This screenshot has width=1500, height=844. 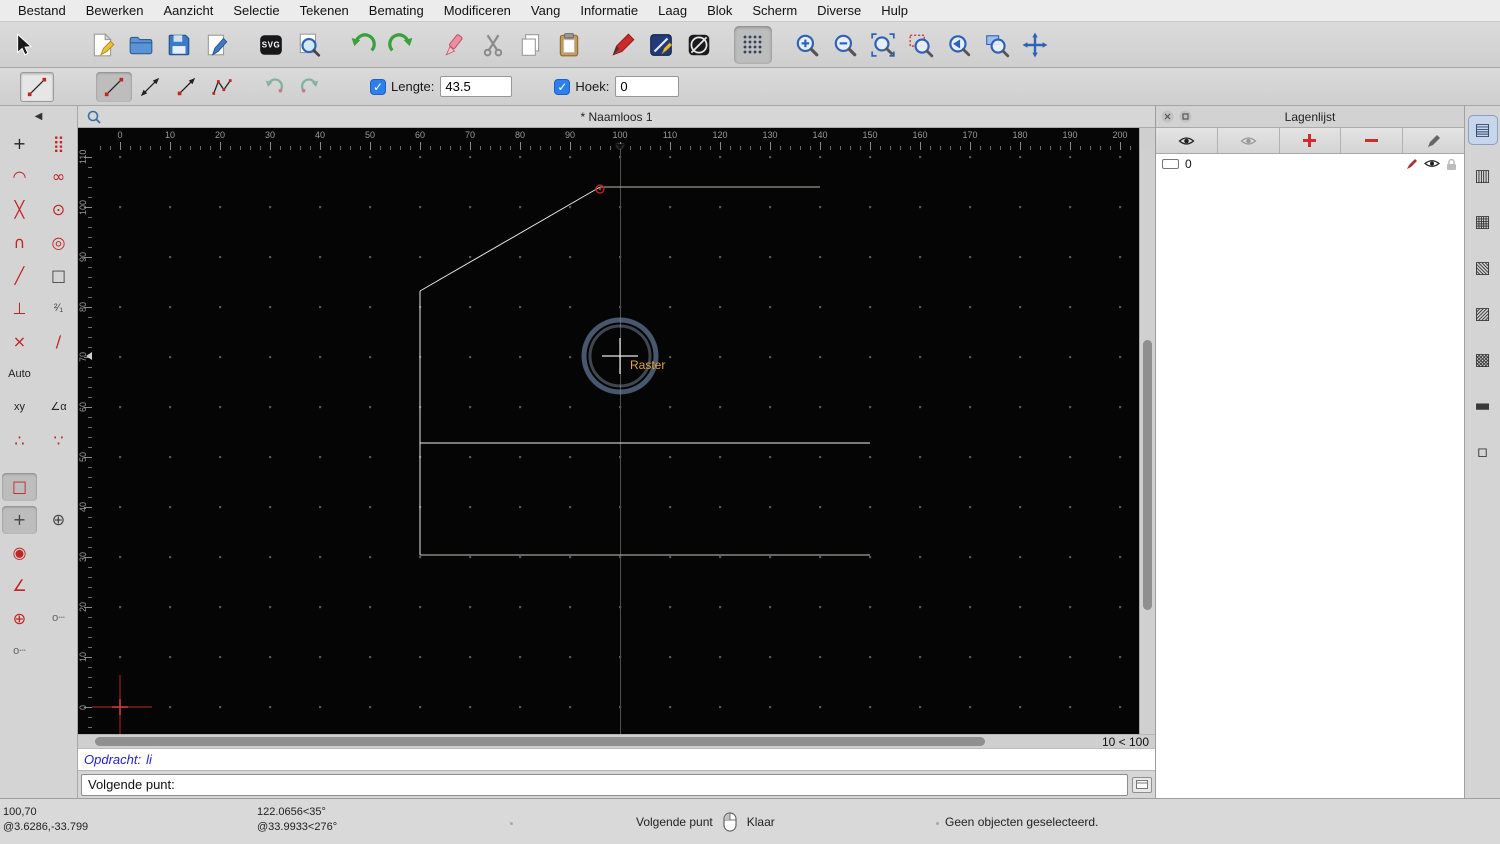 What do you see at coordinates (363, 45) in the screenshot?
I see `undo-button` at bounding box center [363, 45].